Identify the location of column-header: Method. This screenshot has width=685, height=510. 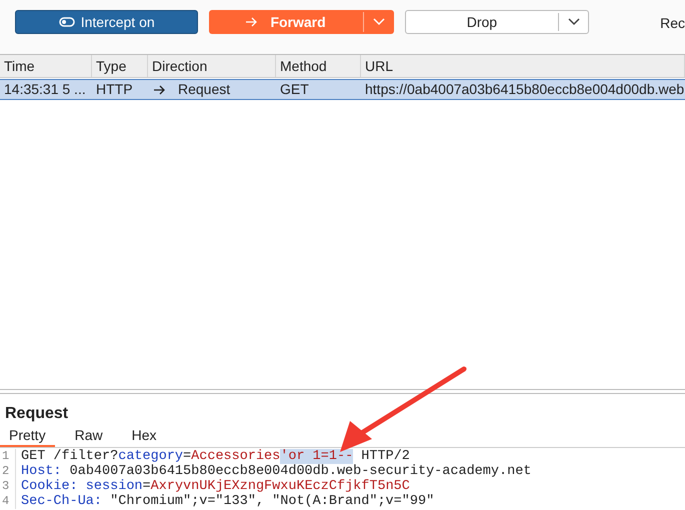
(318, 66).